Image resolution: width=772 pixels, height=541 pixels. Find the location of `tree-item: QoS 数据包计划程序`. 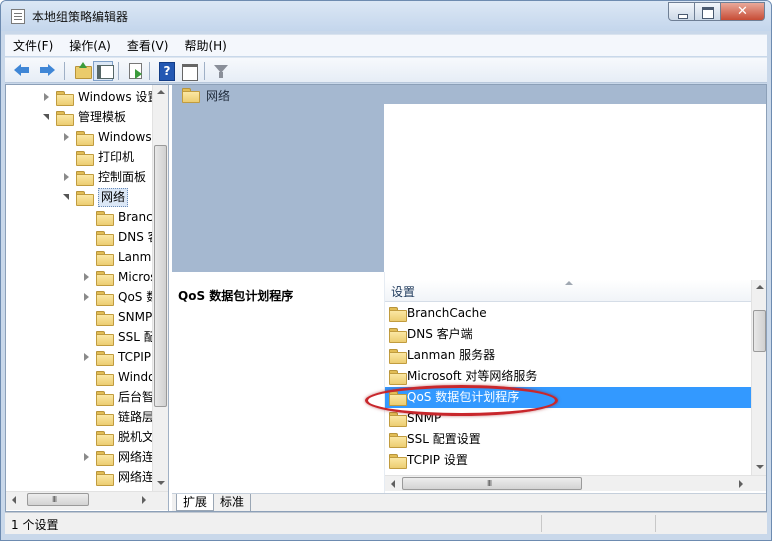

tree-item: QoS 数据包计划程序 is located at coordinates (125, 297).